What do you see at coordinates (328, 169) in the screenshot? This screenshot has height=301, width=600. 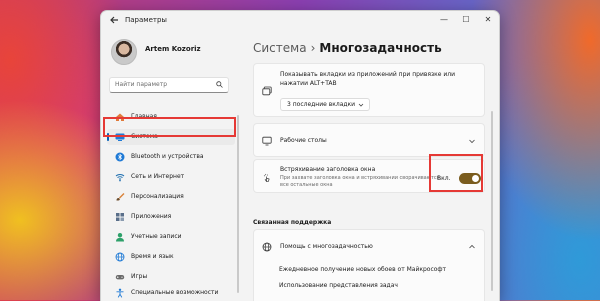 I see `shake-title: Встряхивание заголовка окна` at bounding box center [328, 169].